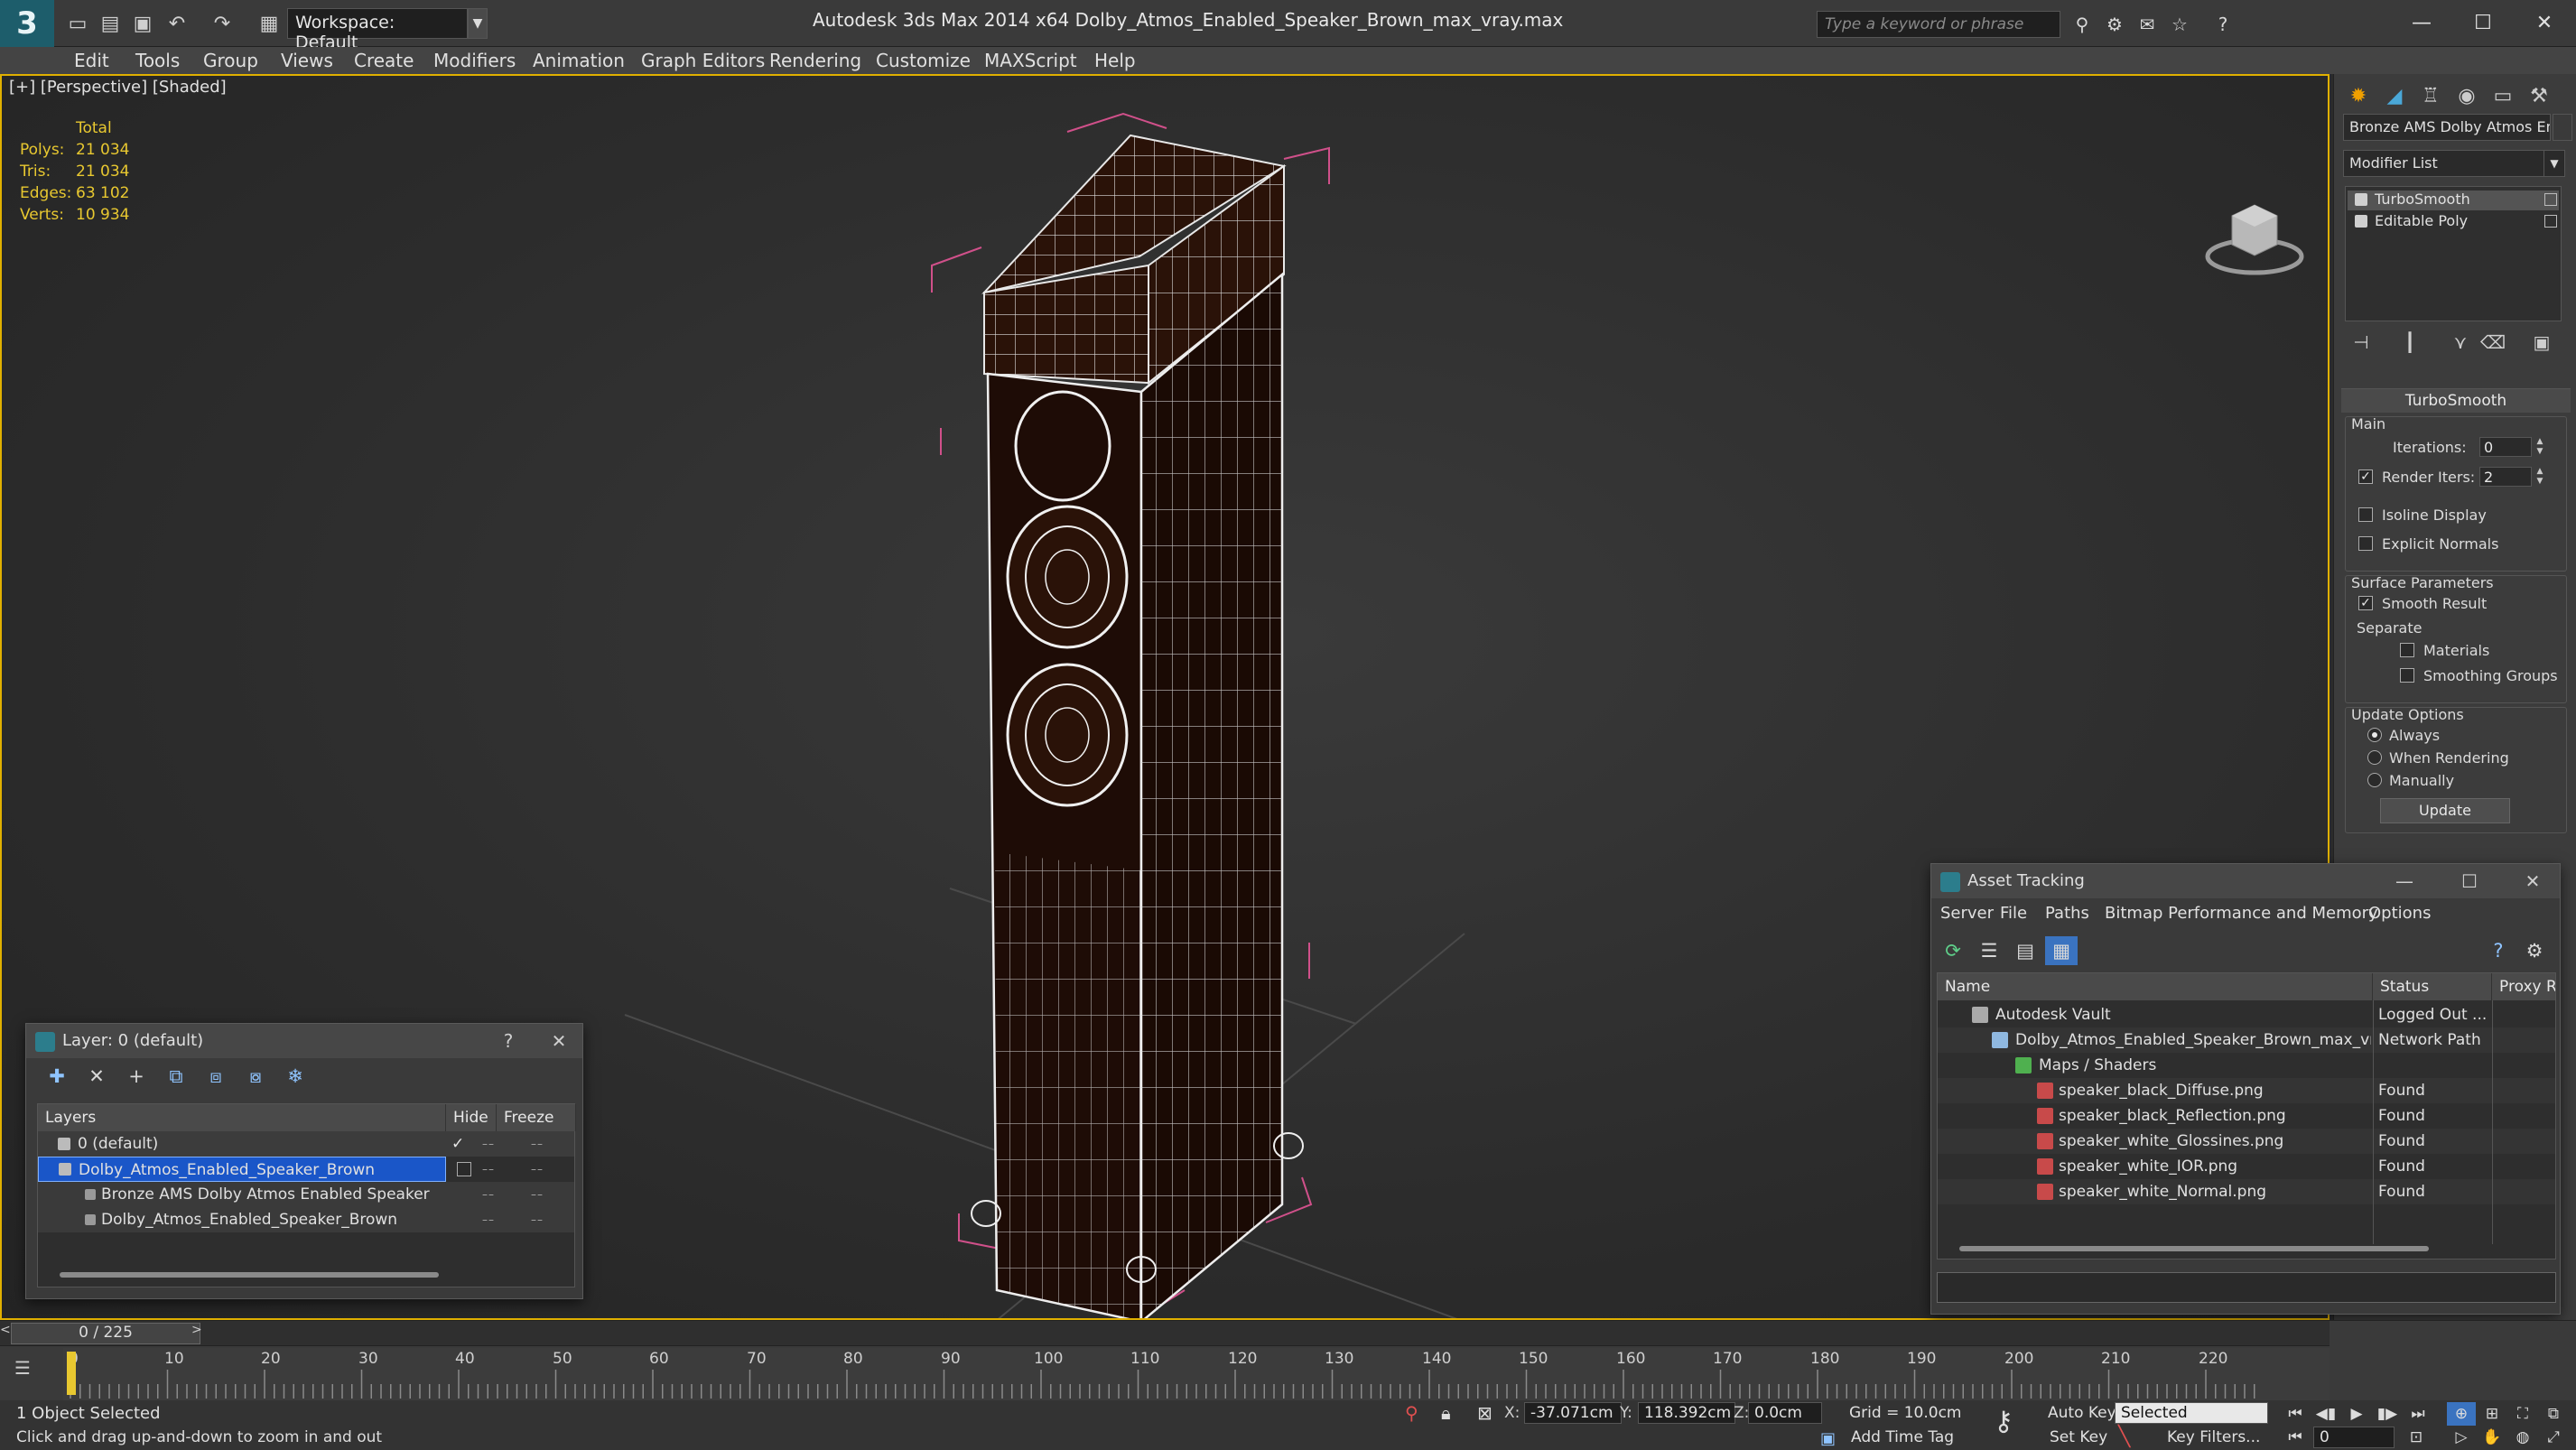 The image size is (2576, 1450). Describe the element at coordinates (2407, 650) in the screenshot. I see `materials-checkbox` at that location.